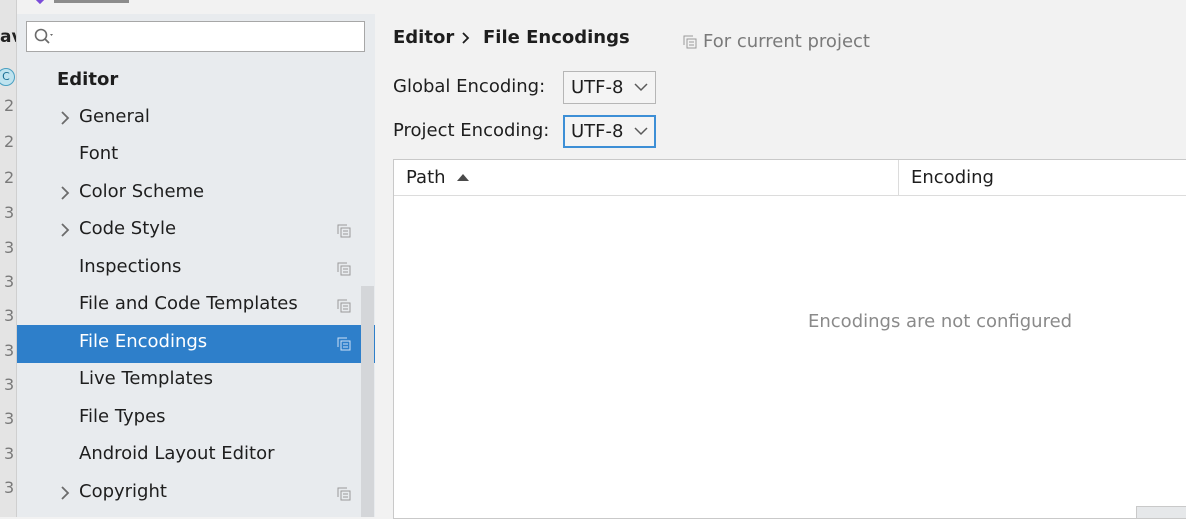 The height and width of the screenshot is (519, 1186). Describe the element at coordinates (123, 491) in the screenshot. I see `tree-item-label: Copyright` at that location.